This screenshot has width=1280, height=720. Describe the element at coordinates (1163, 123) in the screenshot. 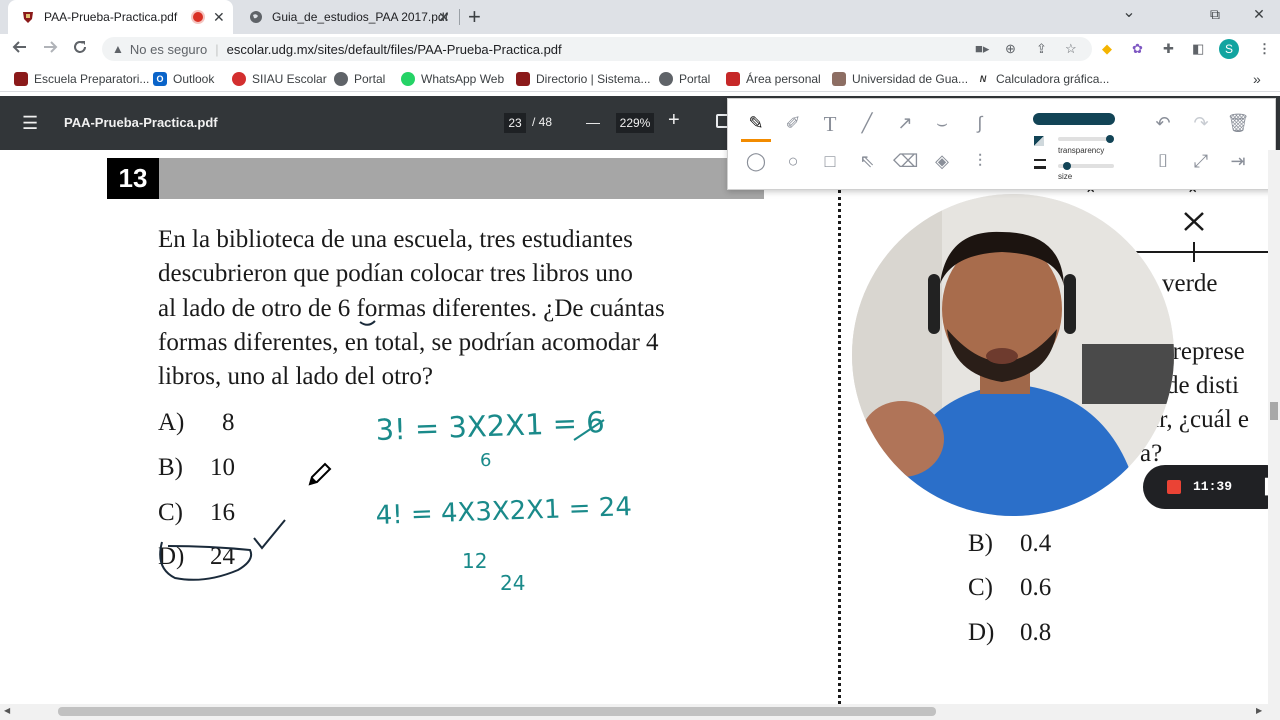

I see `undo-icon: ↶` at that location.